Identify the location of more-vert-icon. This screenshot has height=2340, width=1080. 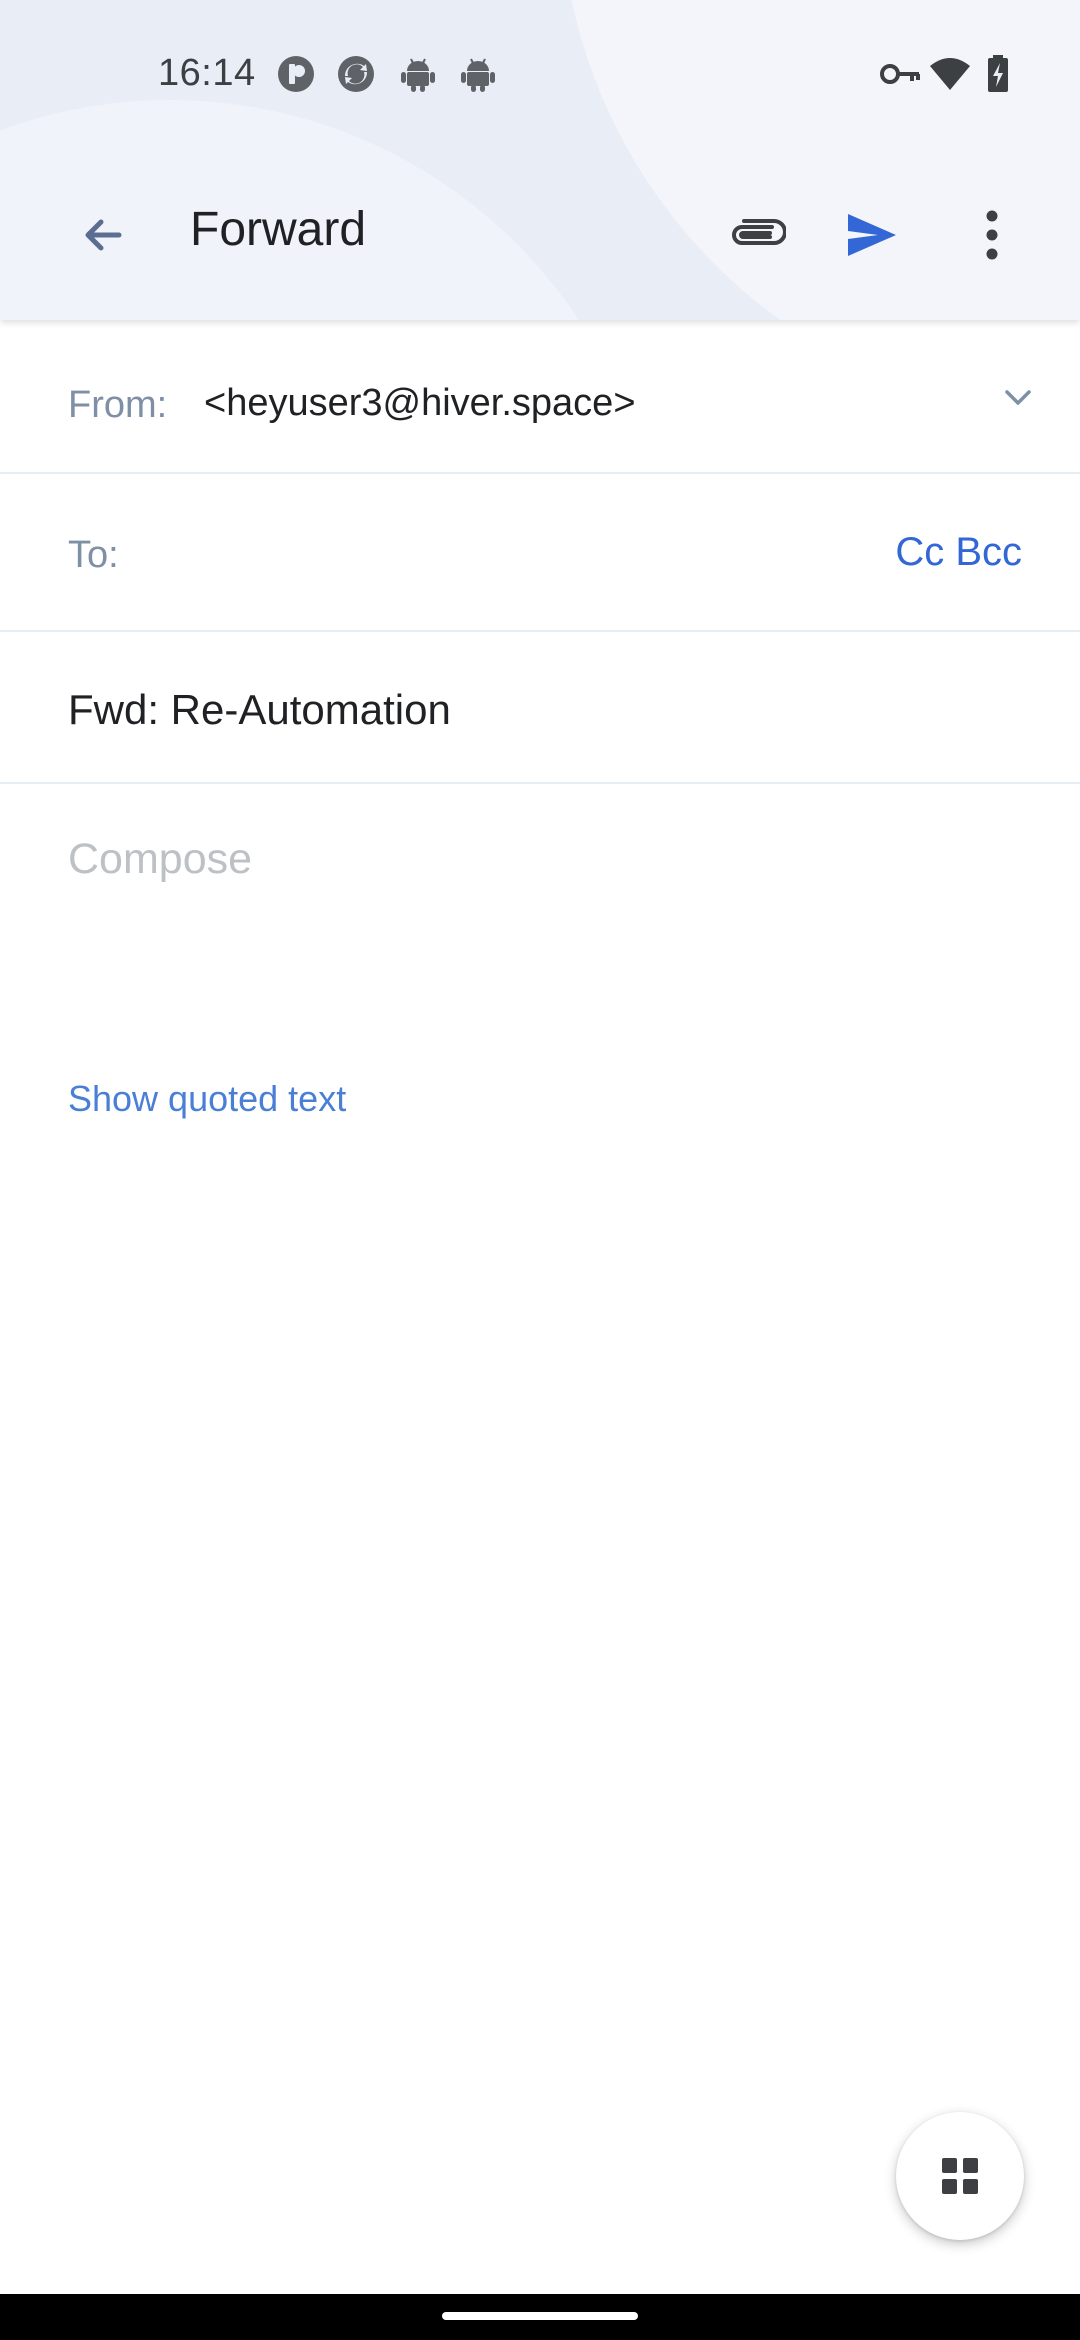
(992, 235).